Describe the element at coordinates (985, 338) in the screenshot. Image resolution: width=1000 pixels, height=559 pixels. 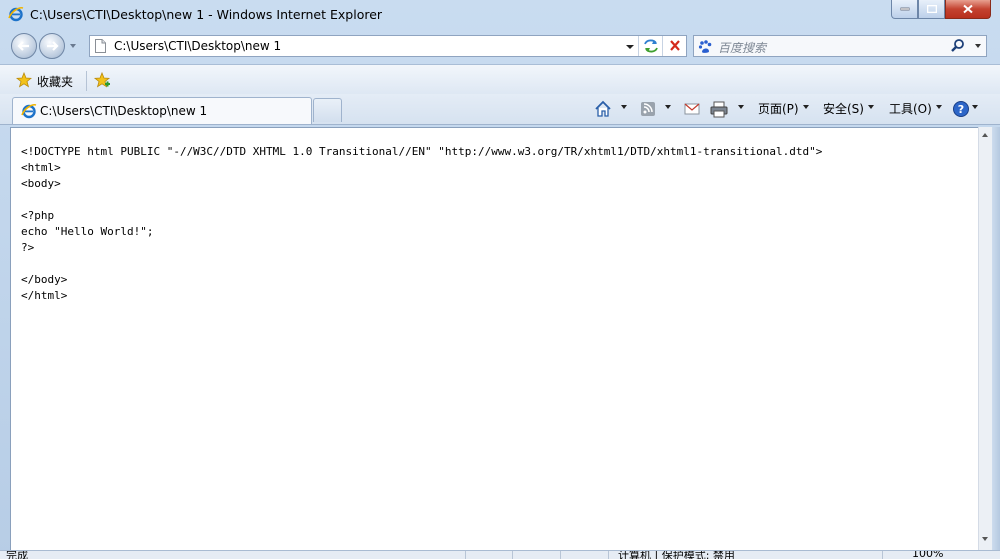
I see `vertical-scrollbar` at that location.